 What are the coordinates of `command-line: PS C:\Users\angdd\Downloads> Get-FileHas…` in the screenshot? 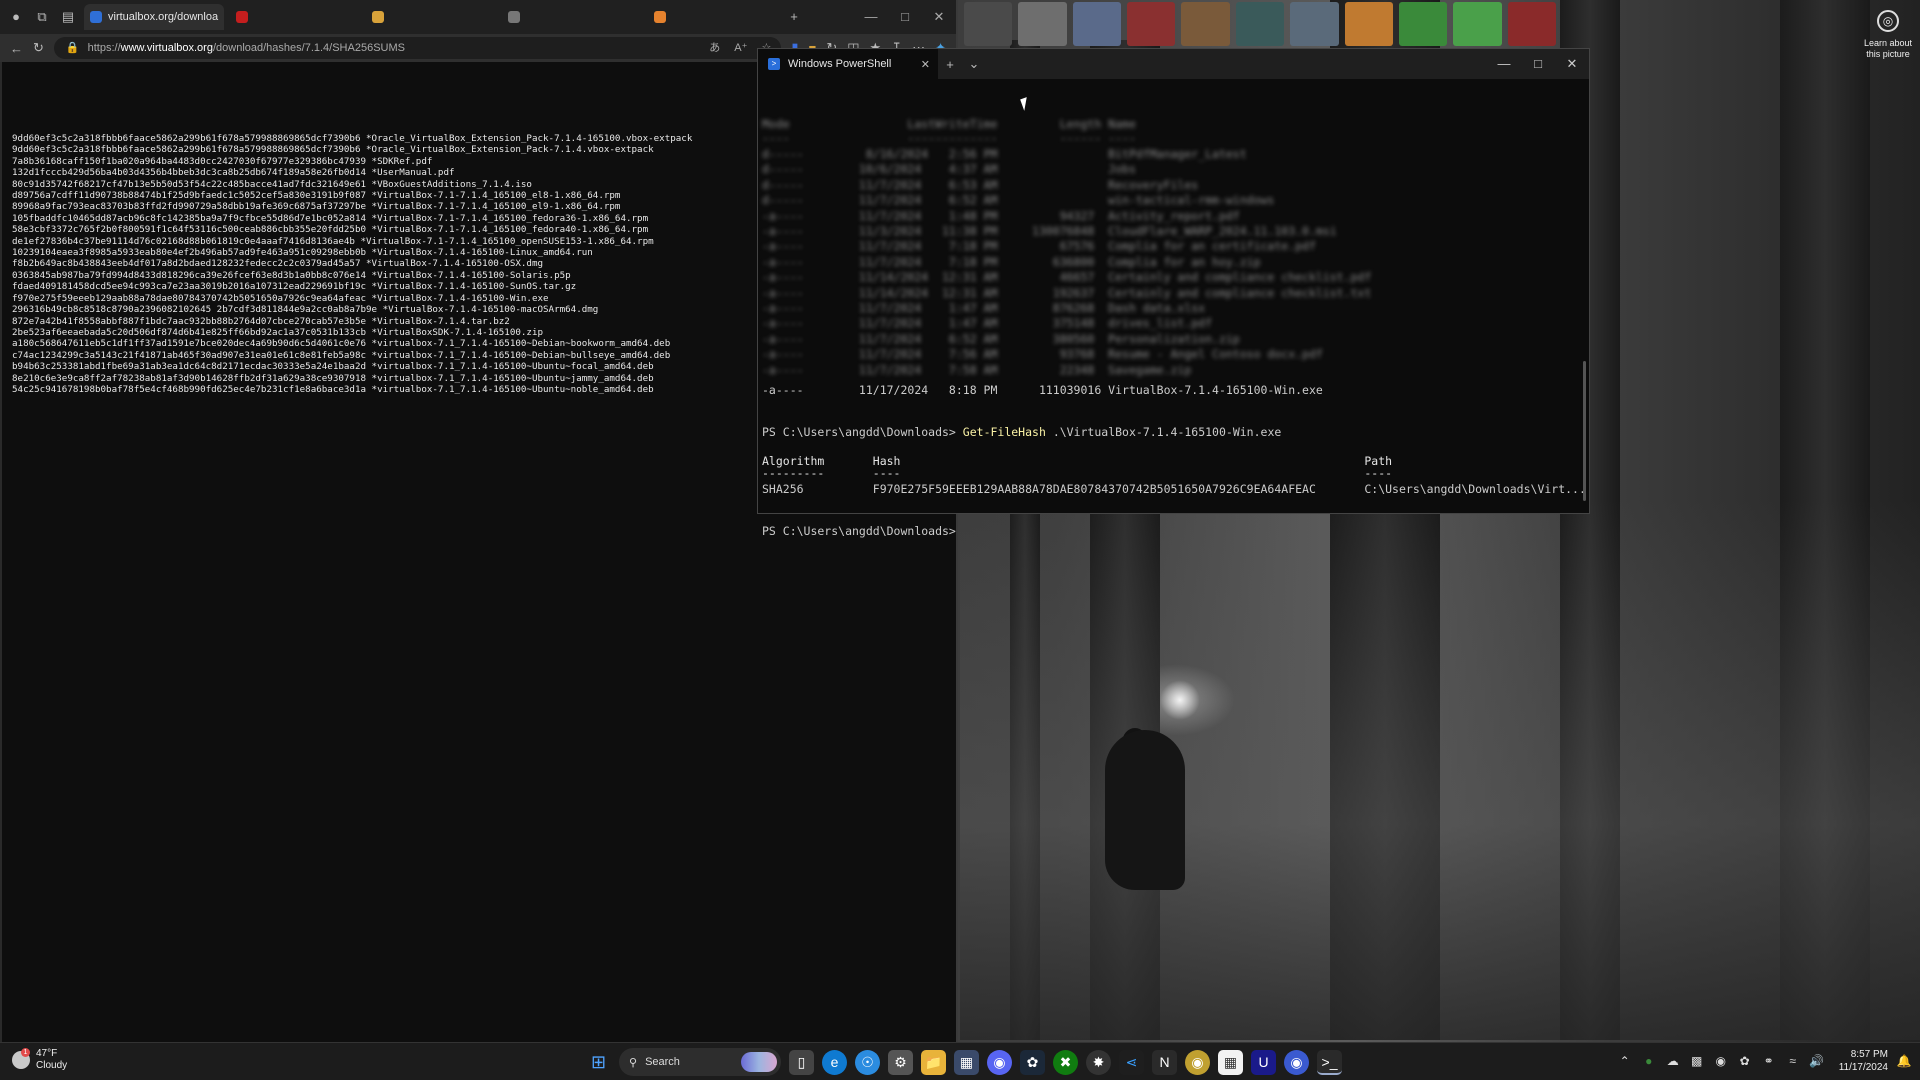 It's located at (1021, 432).